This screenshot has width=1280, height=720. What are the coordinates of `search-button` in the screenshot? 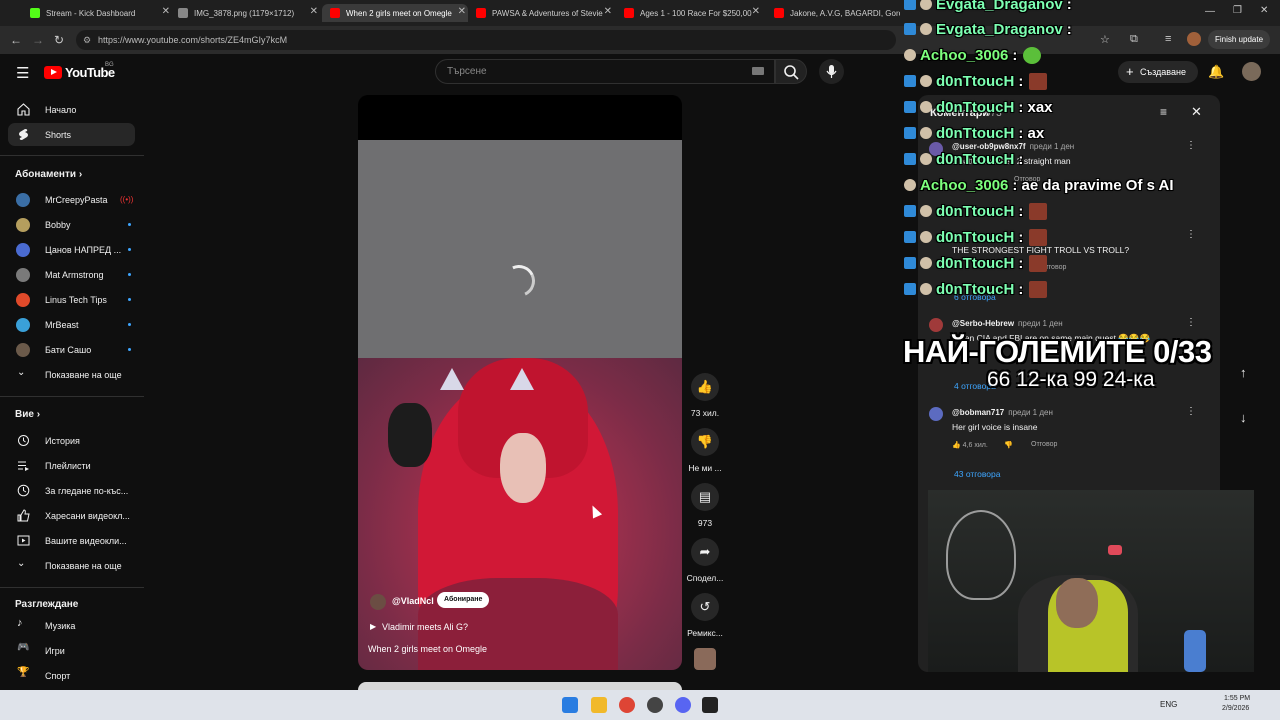 It's located at (791, 71).